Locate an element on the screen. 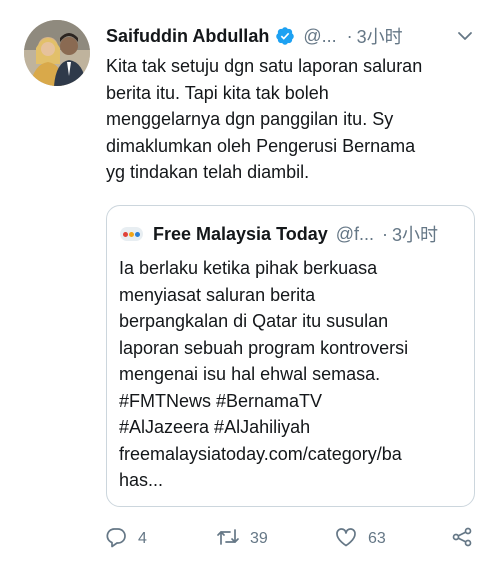 The image size is (498, 568). like-count: 63 is located at coordinates (377, 538).